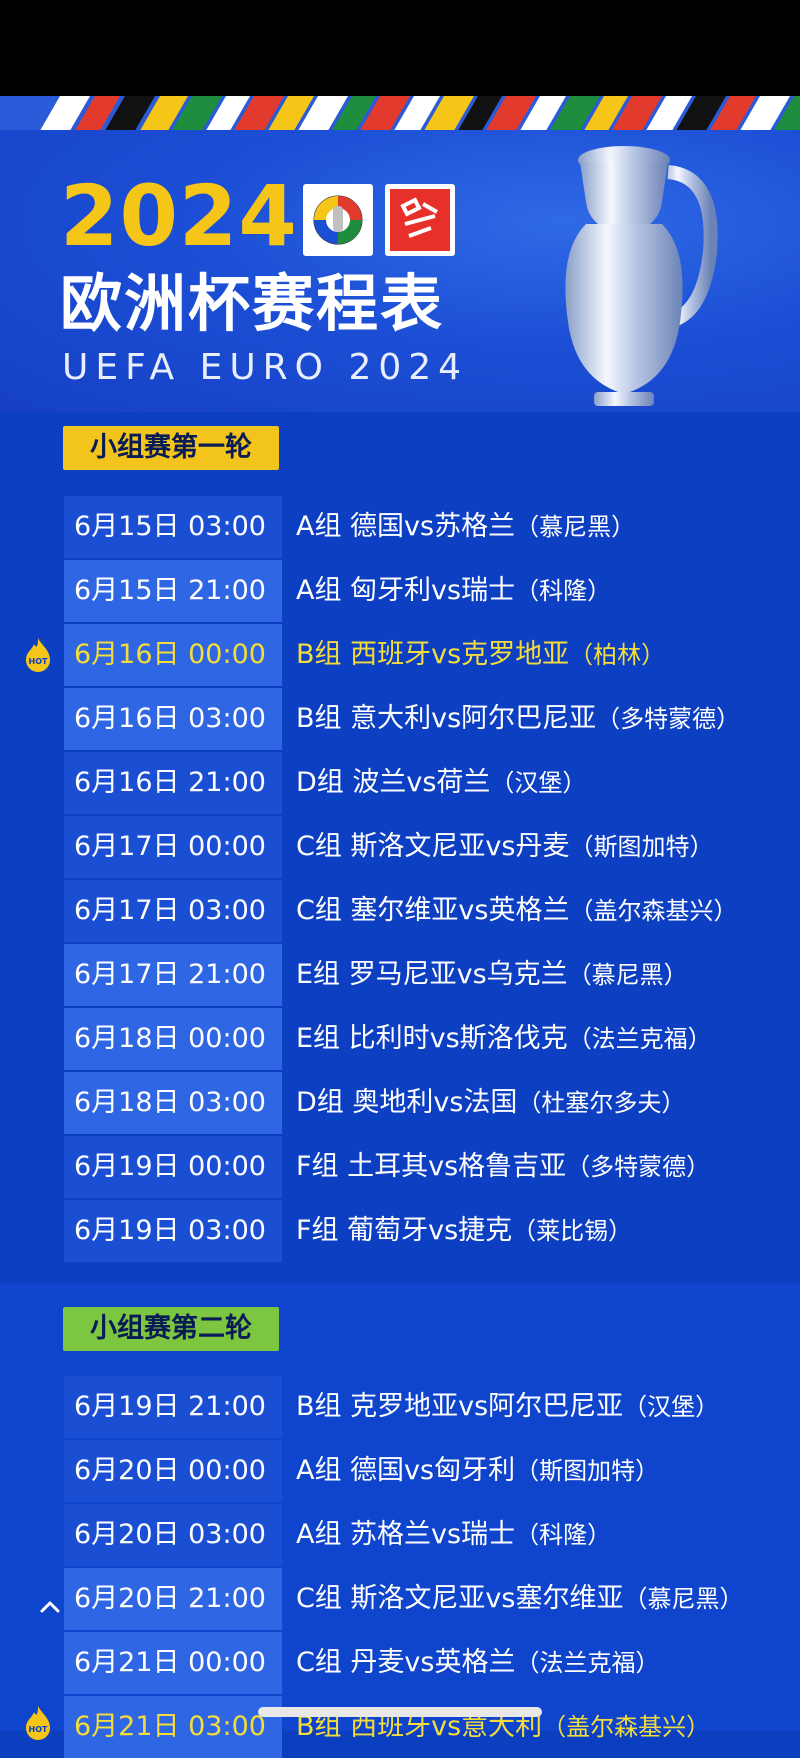 This screenshot has height=1758, width=800. I want to click on match-row: 6月20日 00:00 A组 德国vs匈牙利（斯图加特）, so click(432, 1471).